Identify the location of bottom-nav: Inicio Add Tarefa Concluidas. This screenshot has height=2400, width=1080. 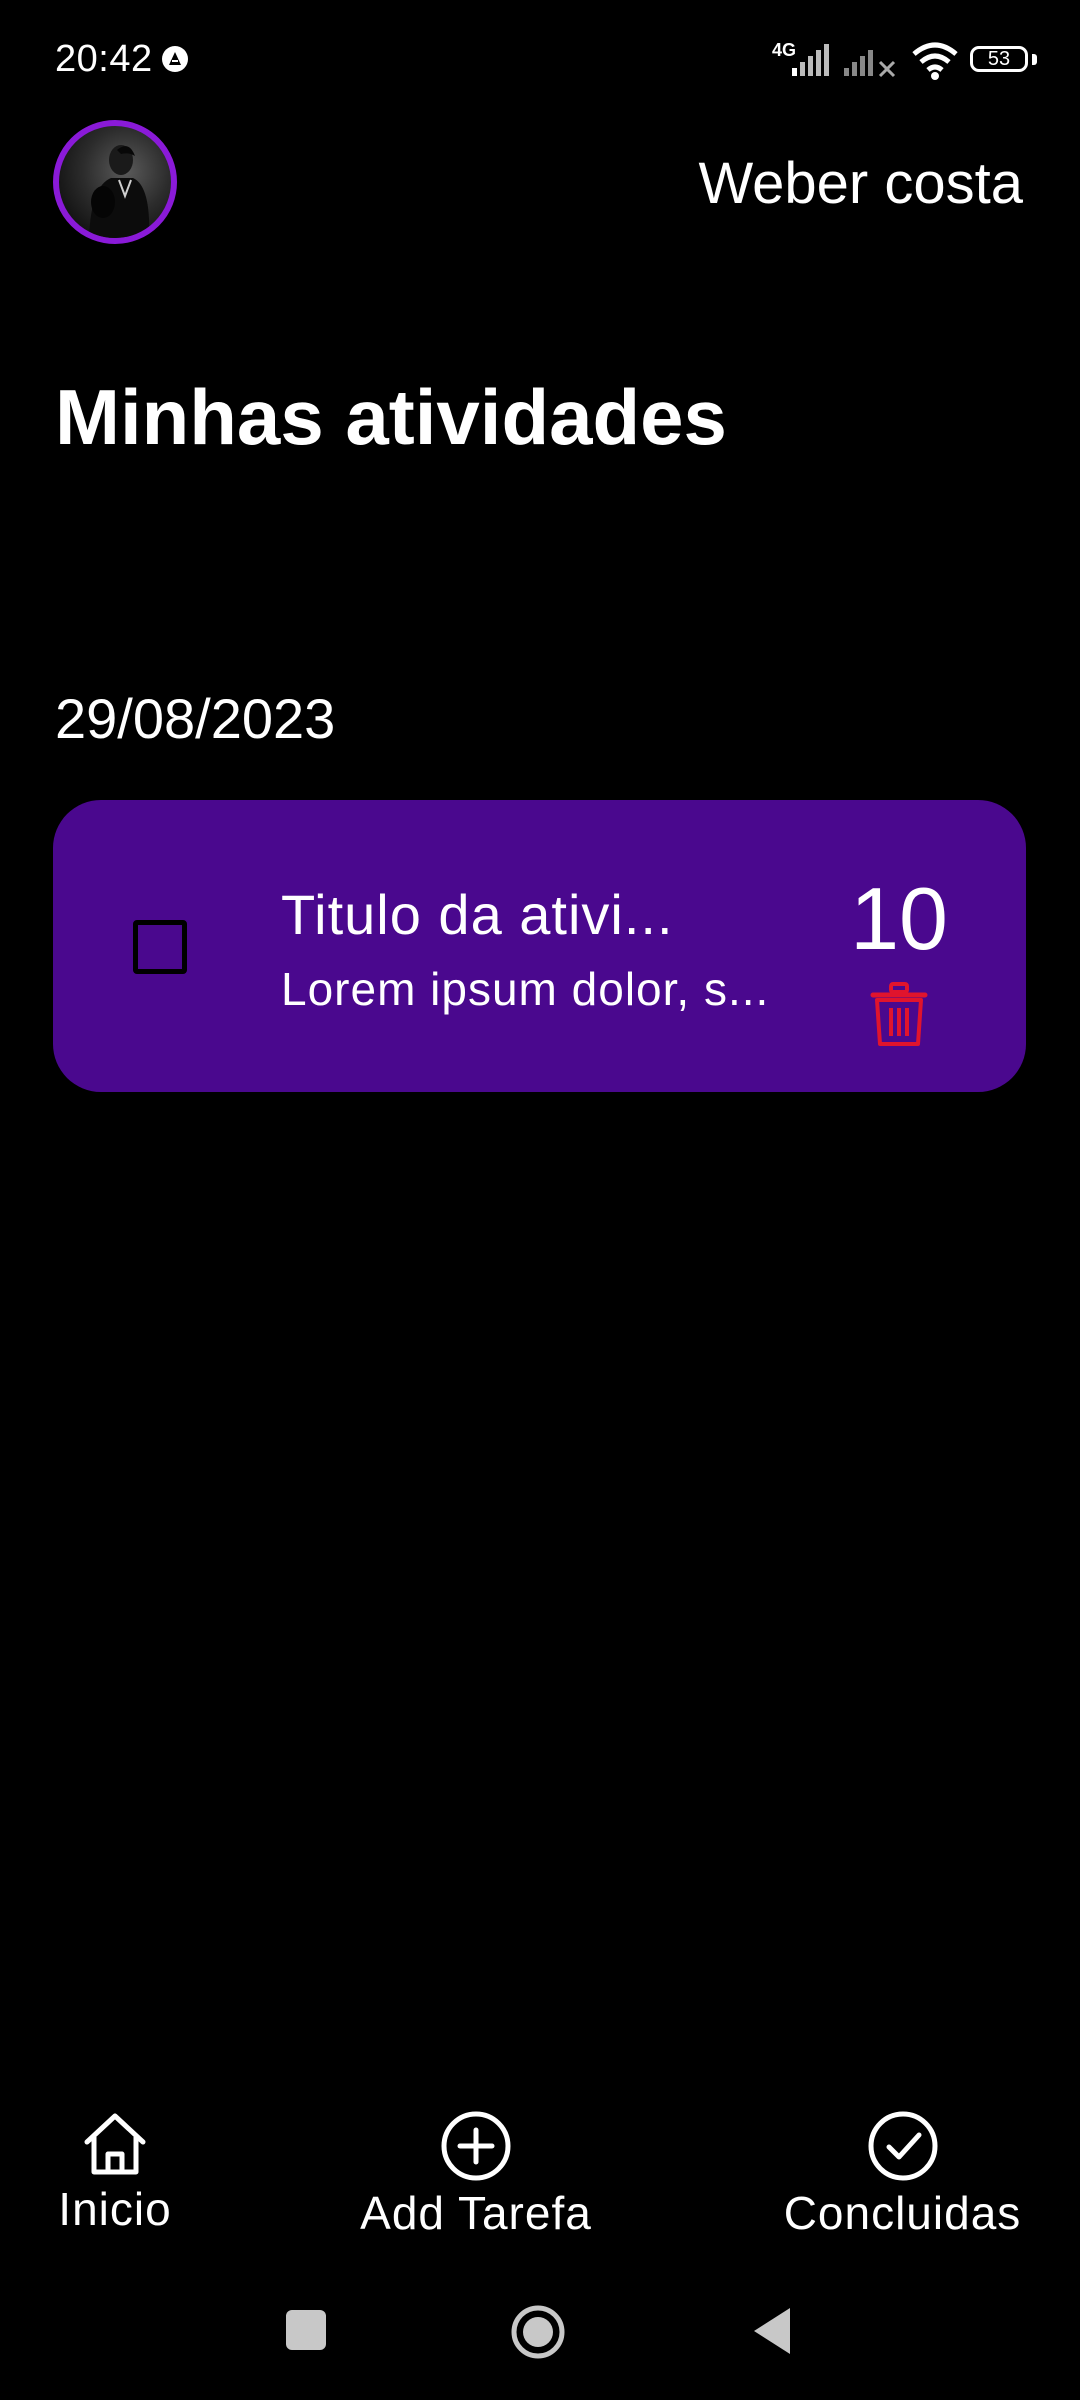
(540, 2185).